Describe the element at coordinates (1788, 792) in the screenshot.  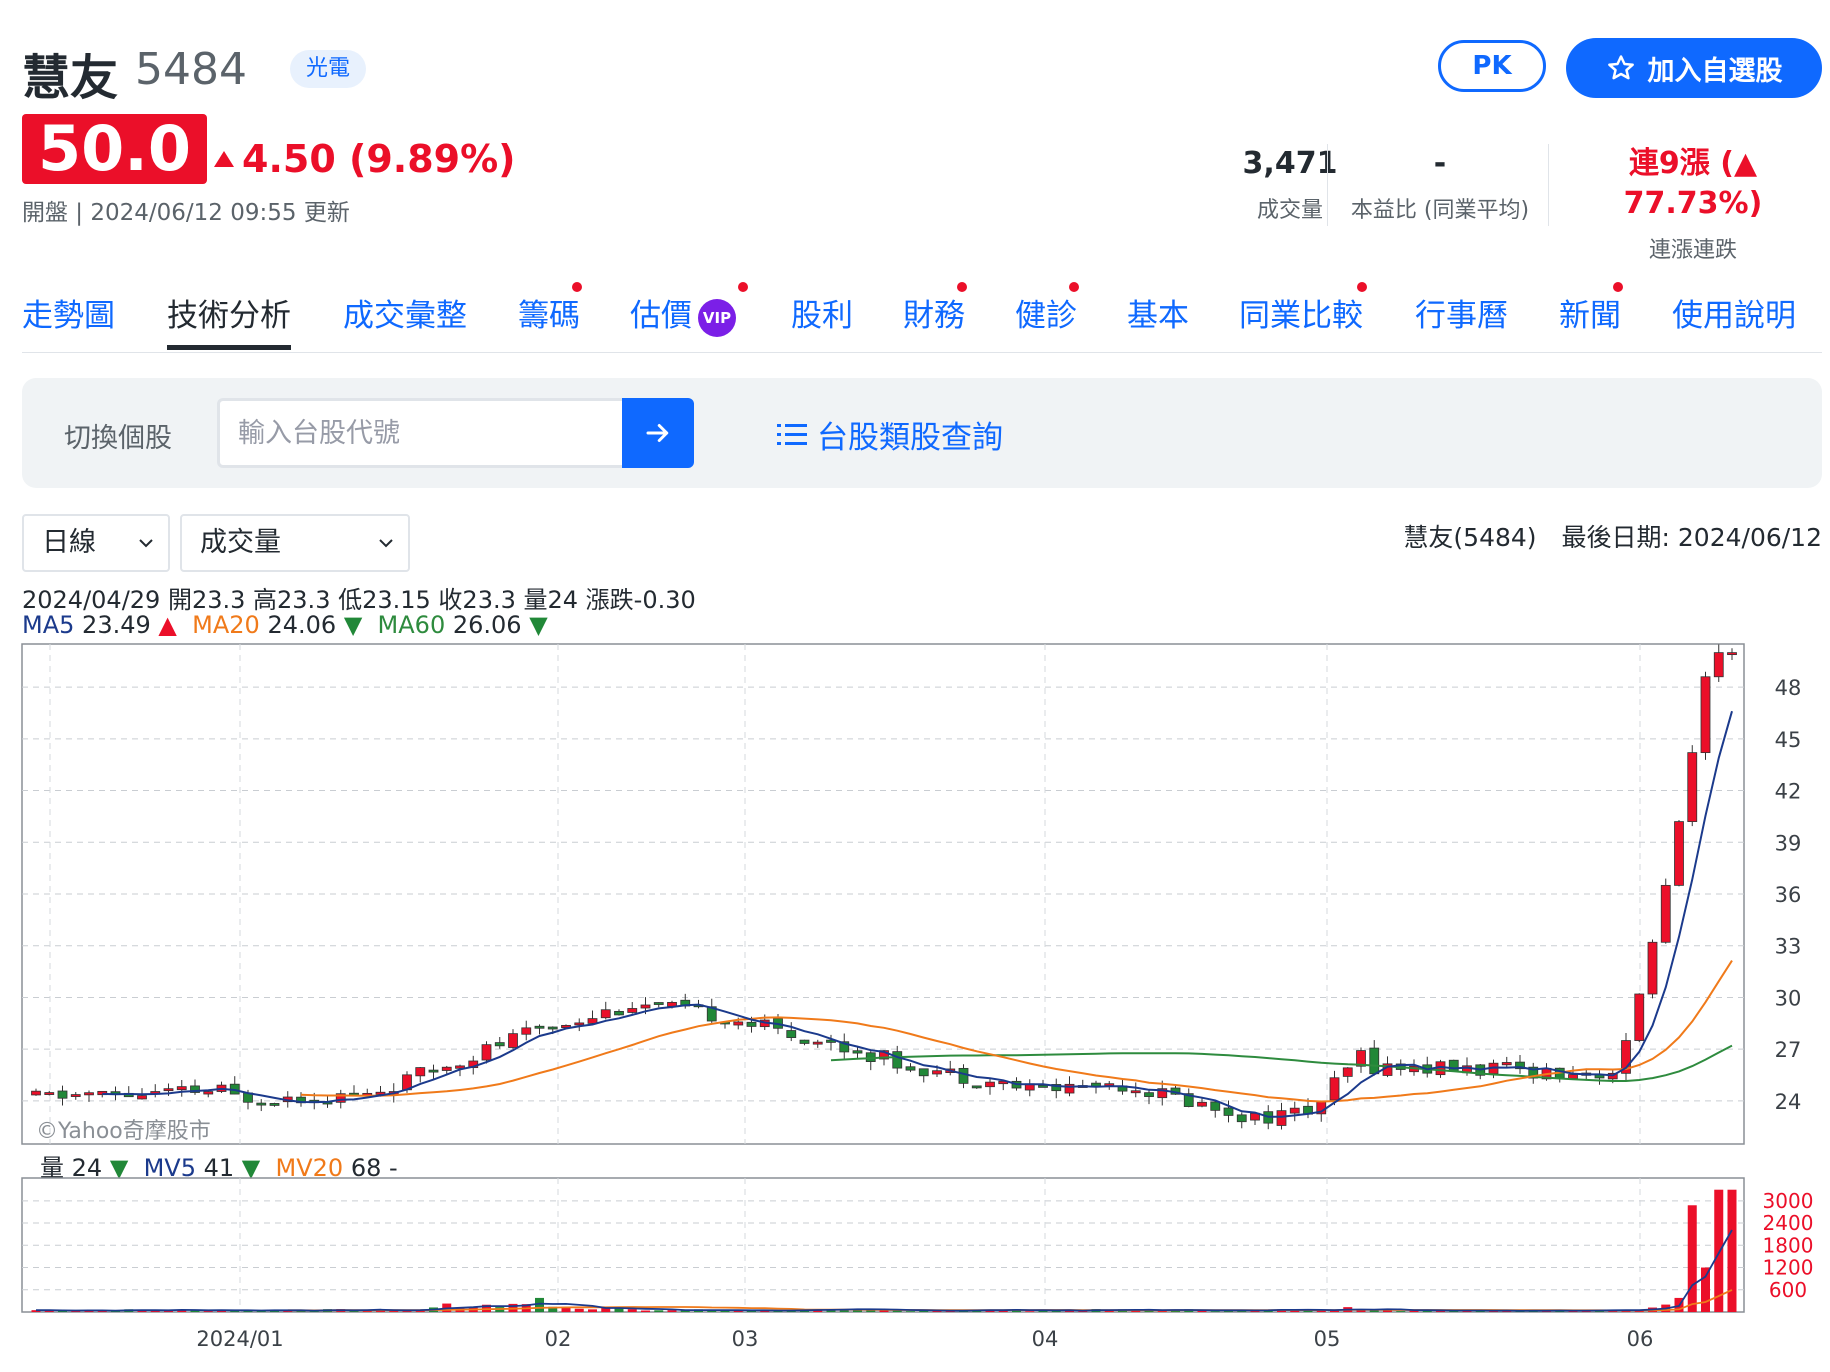
I see `price-tick-label: 42` at that location.